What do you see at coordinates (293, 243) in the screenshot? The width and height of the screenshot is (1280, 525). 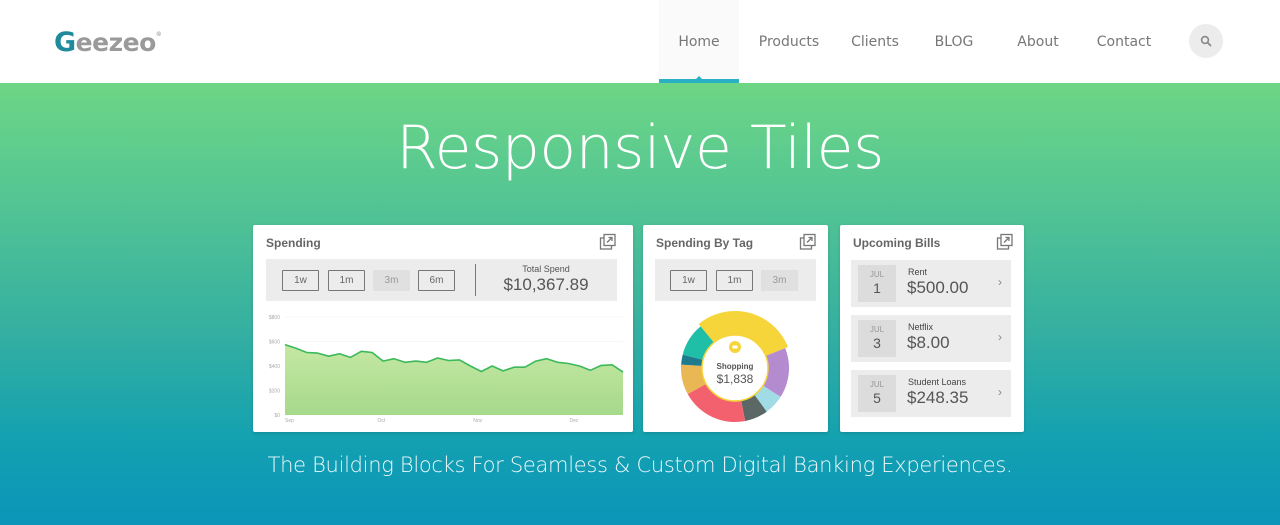 I see `spending-title: Spending` at bounding box center [293, 243].